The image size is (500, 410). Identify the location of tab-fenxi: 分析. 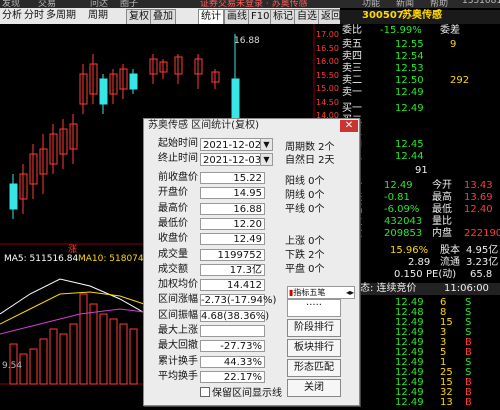
(12, 16).